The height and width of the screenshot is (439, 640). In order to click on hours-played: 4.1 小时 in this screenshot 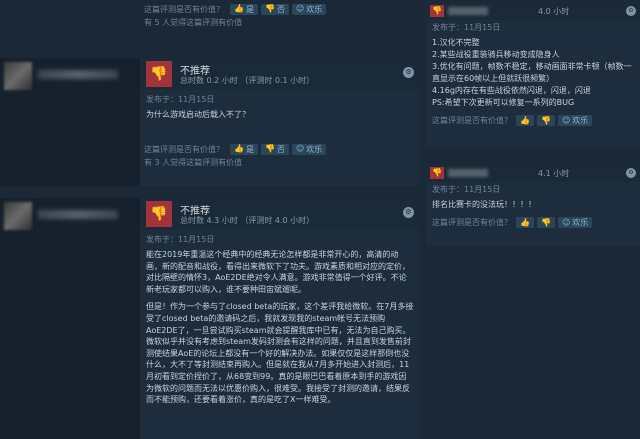, I will do `click(554, 173)`.